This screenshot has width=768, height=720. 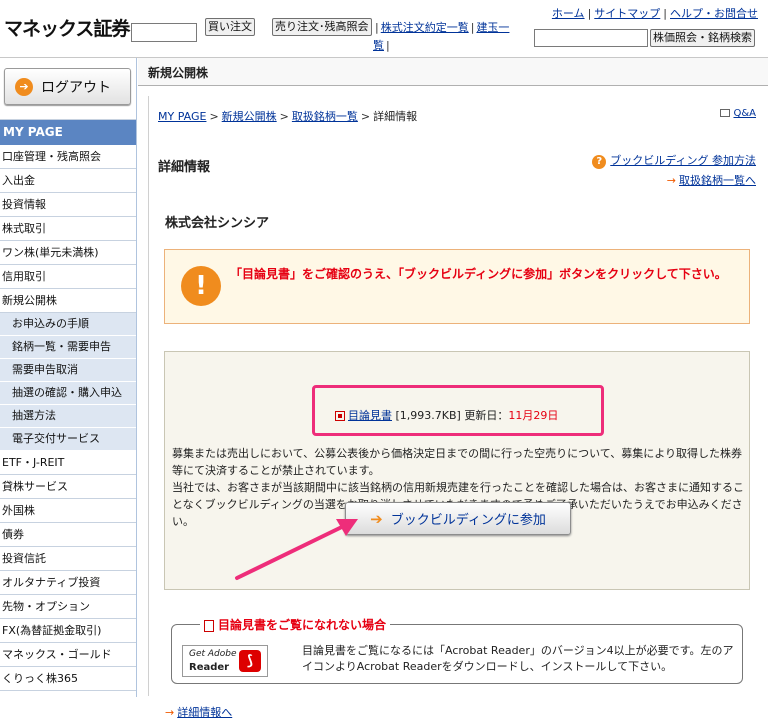 I want to click on sidebar-item: 債券, so click(x=68, y=535).